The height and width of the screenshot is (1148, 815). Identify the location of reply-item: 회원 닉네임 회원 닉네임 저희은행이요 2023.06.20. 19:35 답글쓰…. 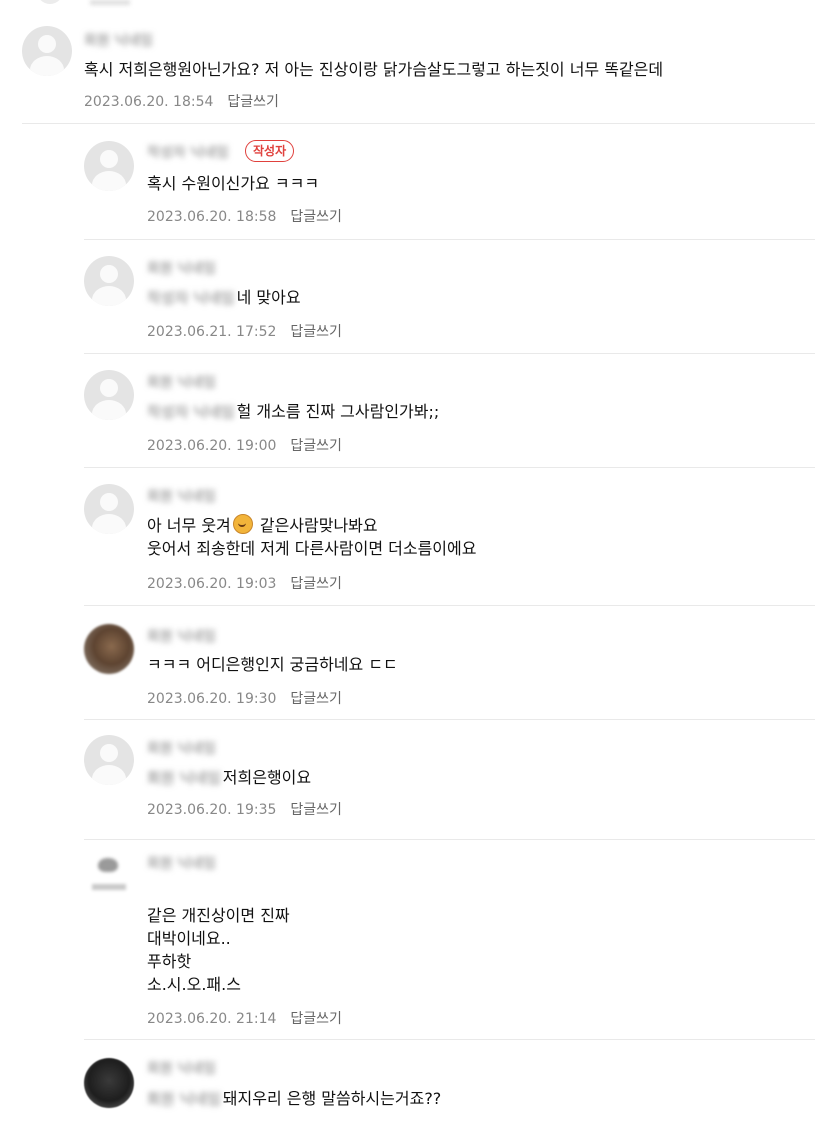
(449, 780).